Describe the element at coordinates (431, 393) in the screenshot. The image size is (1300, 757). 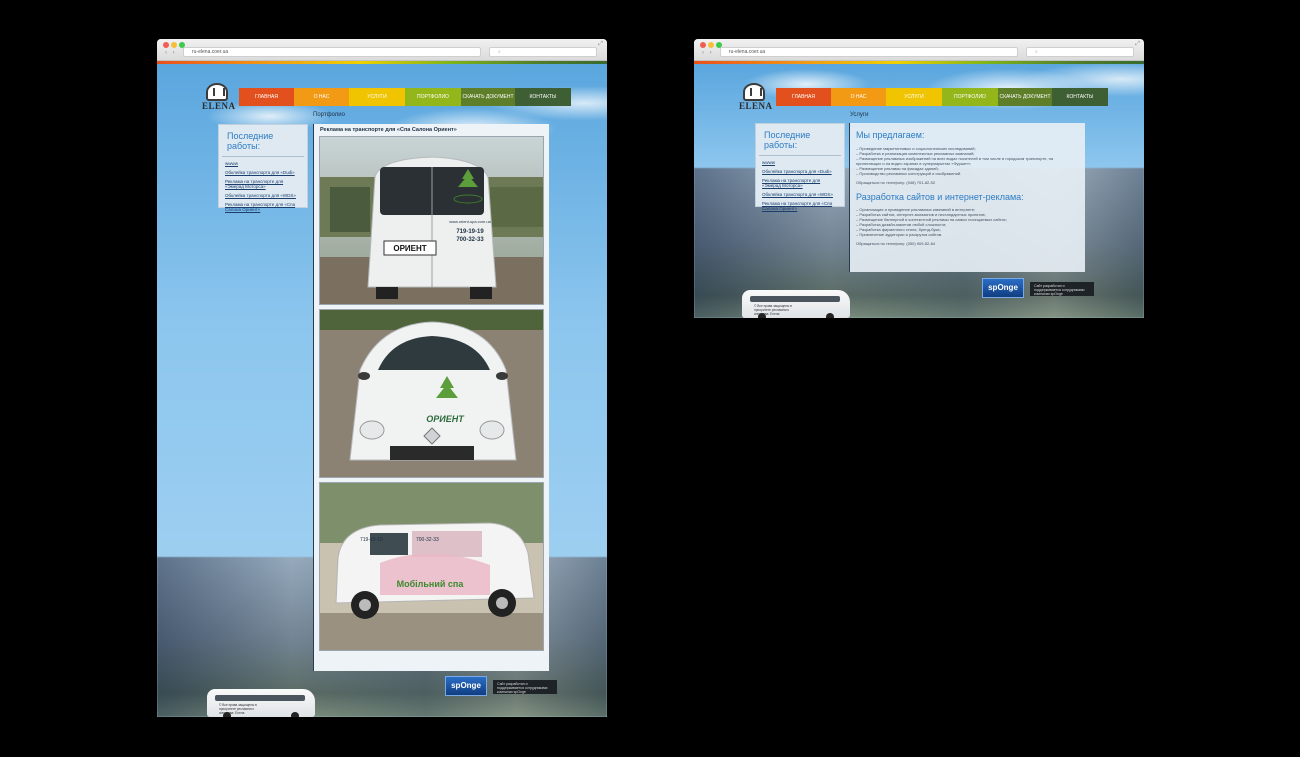
I see `portfolio-photo-front: ОРИЕНТ` at that location.